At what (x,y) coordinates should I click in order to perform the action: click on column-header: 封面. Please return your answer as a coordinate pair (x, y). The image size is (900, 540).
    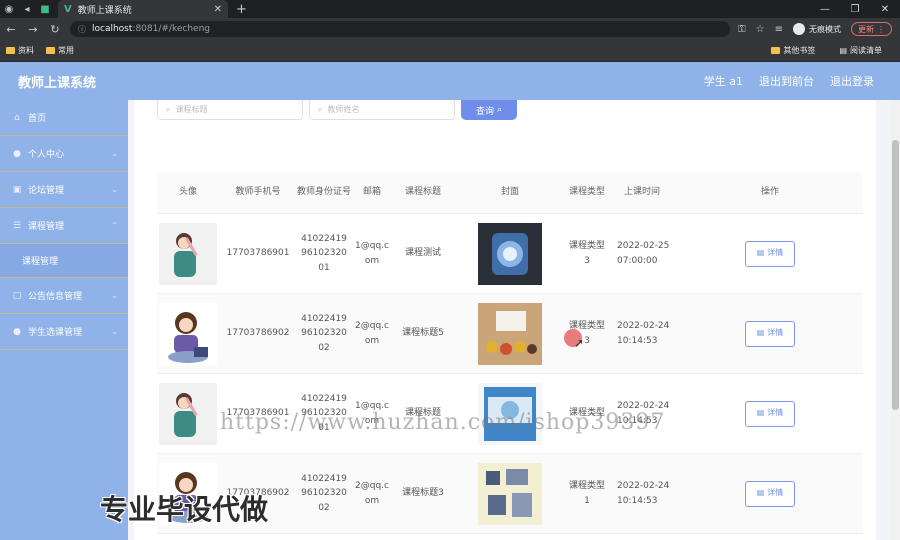
    Looking at the image, I should click on (509, 192).